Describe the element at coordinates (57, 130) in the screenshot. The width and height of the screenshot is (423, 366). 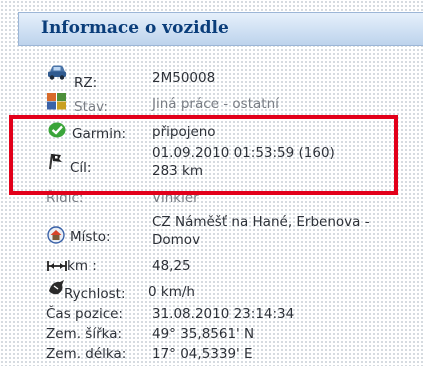
I see `check-badge-icon` at that location.